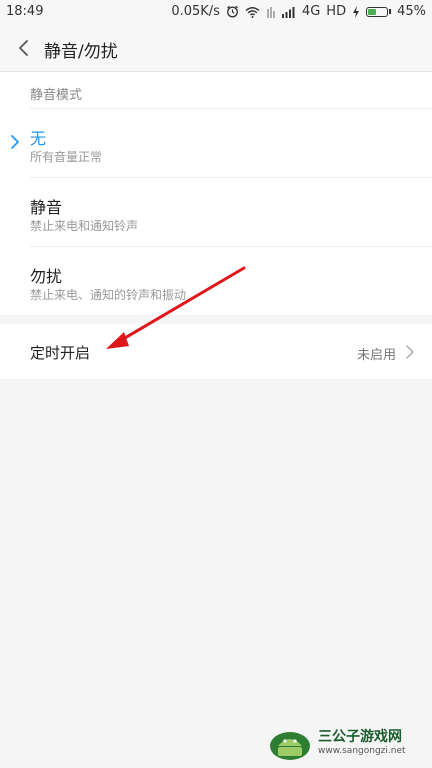 This screenshot has width=432, height=768. Describe the element at coordinates (216, 281) in the screenshot. I see `option-do-not-disturb: 勿扰 禁止来电、通知的铃声和振动` at that location.